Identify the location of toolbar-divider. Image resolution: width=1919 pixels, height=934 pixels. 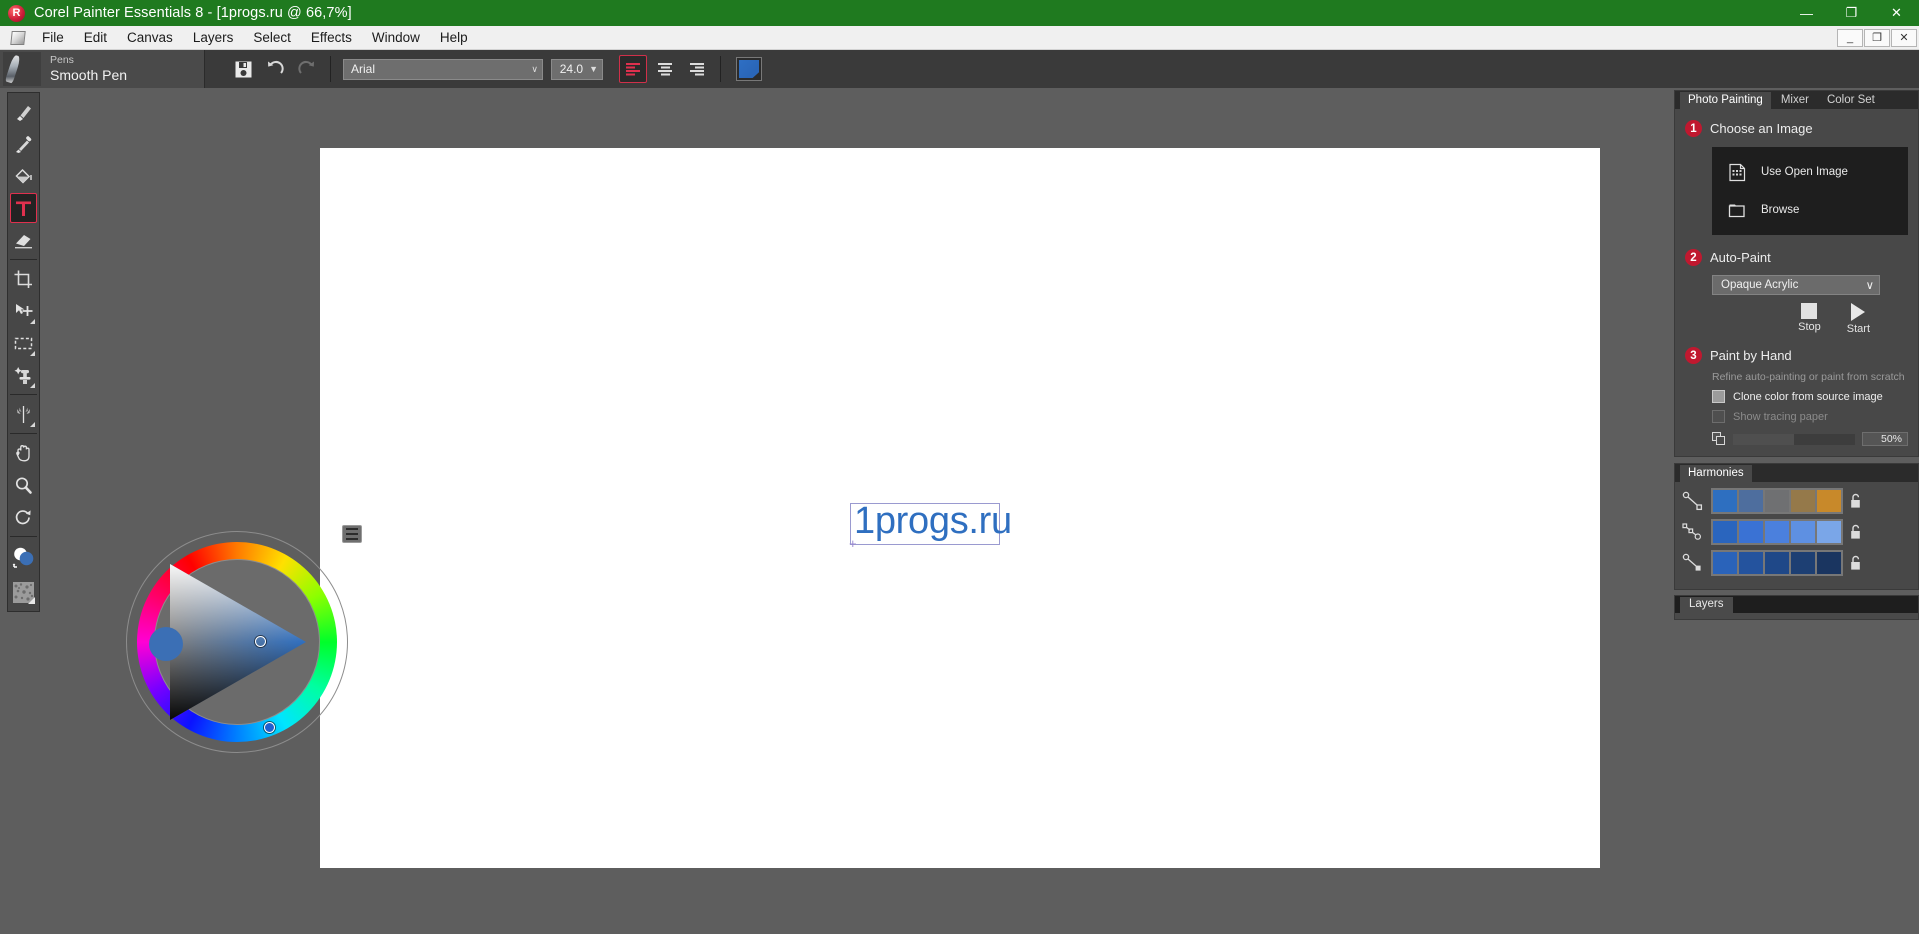
(330, 69).